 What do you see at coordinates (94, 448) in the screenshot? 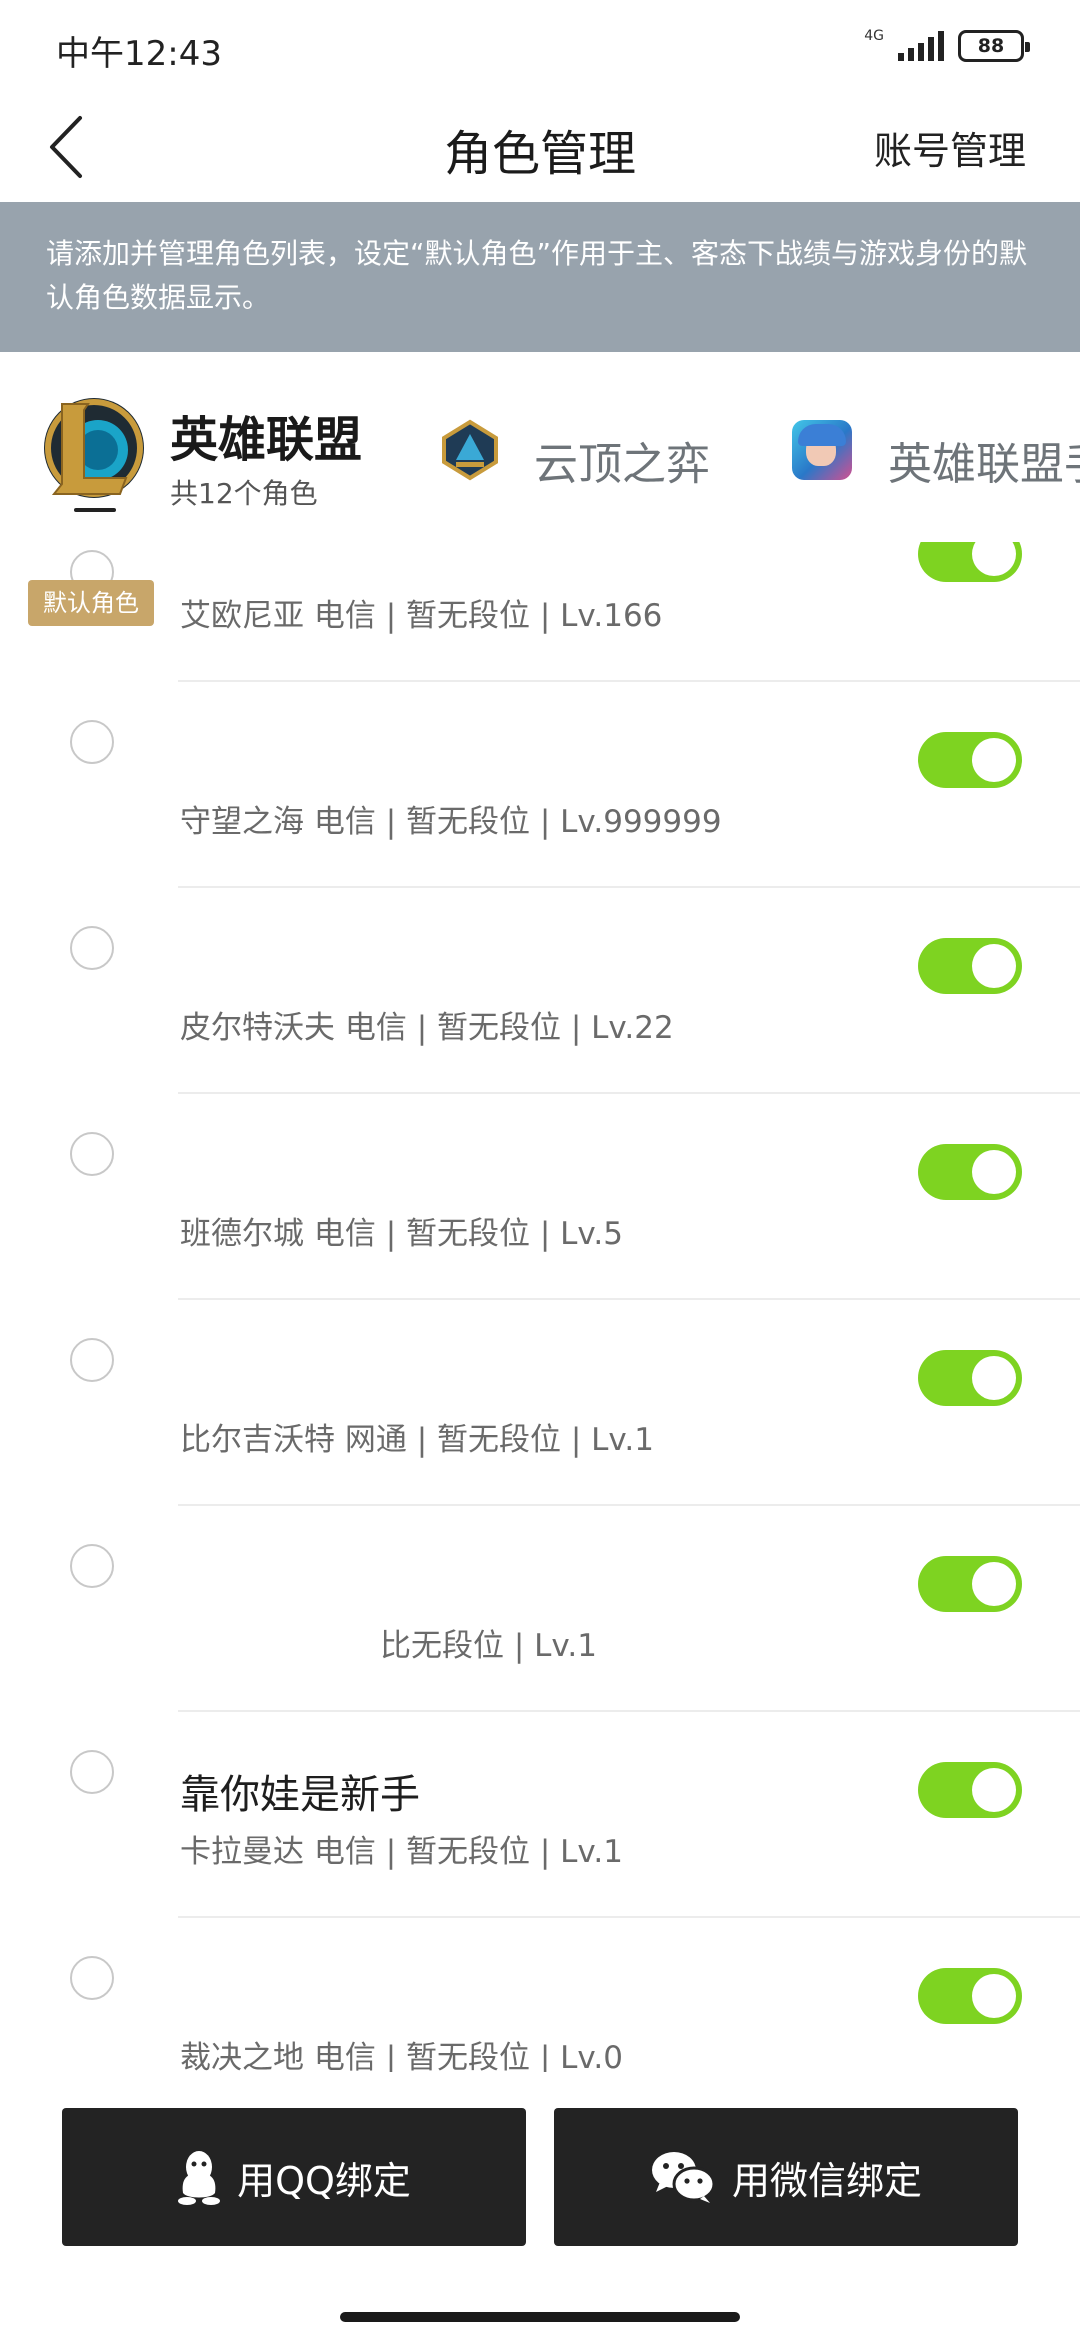
I see `league-of-legends-logo-icon` at bounding box center [94, 448].